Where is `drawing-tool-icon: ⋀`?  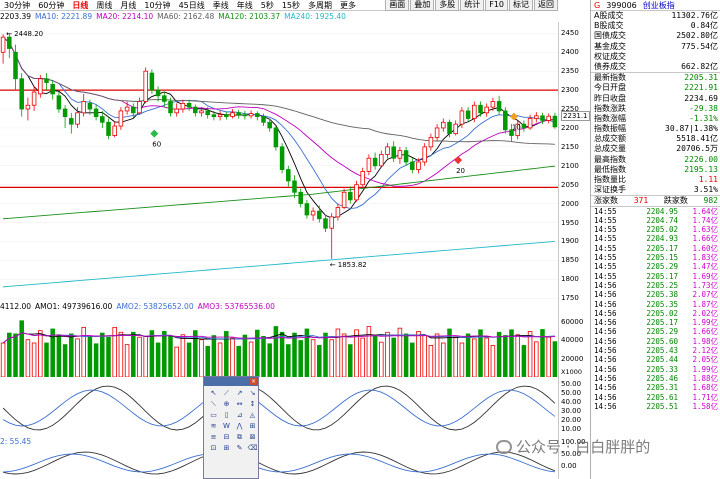
drawing-tool-icon: ⋀ is located at coordinates (239, 426).